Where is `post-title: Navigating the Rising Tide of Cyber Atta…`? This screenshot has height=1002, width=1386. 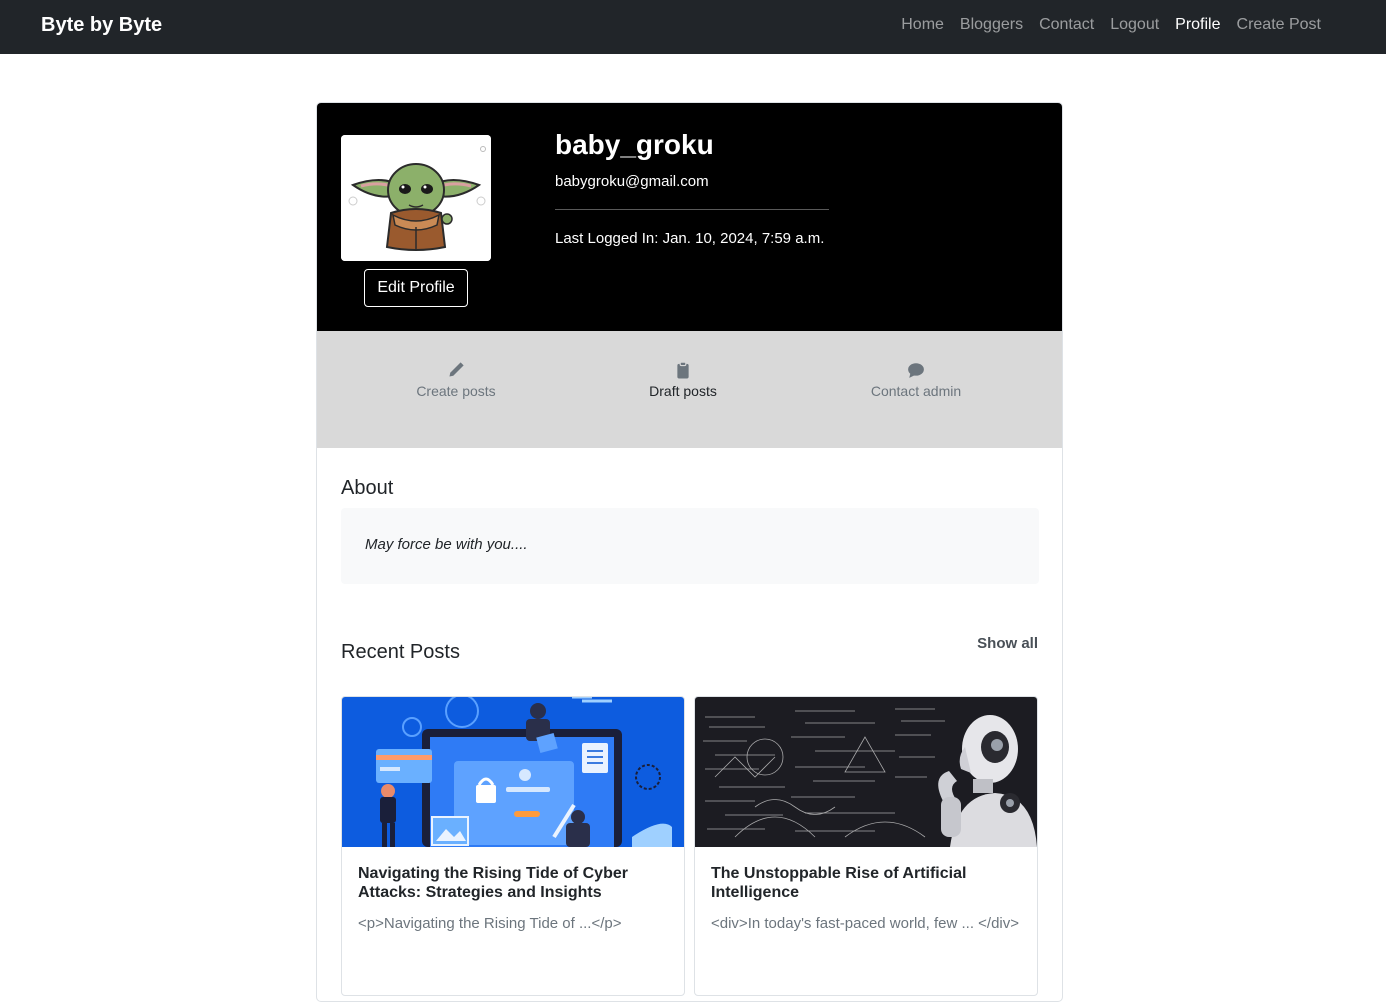 post-title: Navigating the Rising Tide of Cyber Atta… is located at coordinates (513, 883).